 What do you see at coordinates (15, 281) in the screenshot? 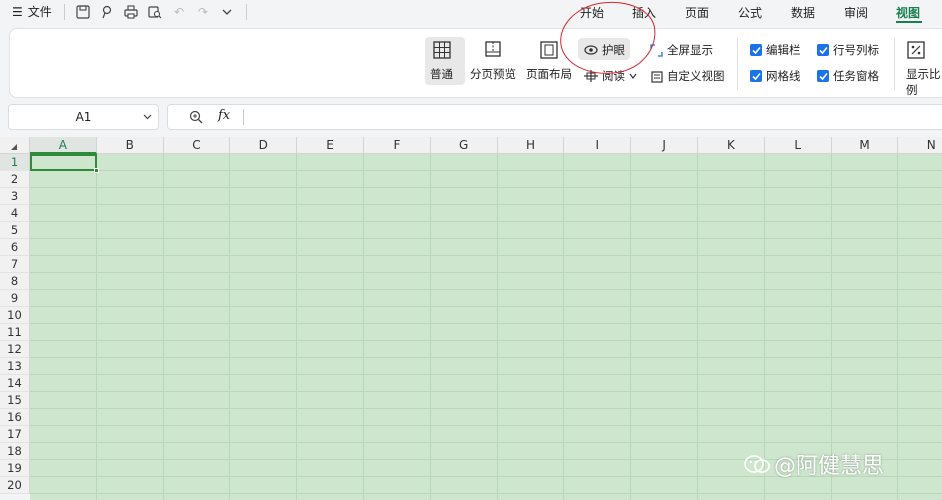
I see `row-header: 8` at bounding box center [15, 281].